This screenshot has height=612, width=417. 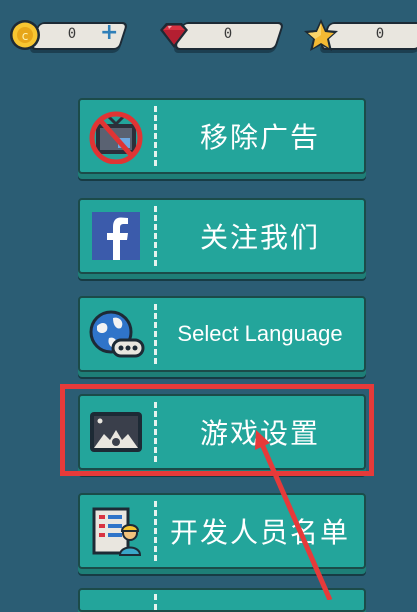 I want to click on annotation-arrow, so click(x=294, y=515).